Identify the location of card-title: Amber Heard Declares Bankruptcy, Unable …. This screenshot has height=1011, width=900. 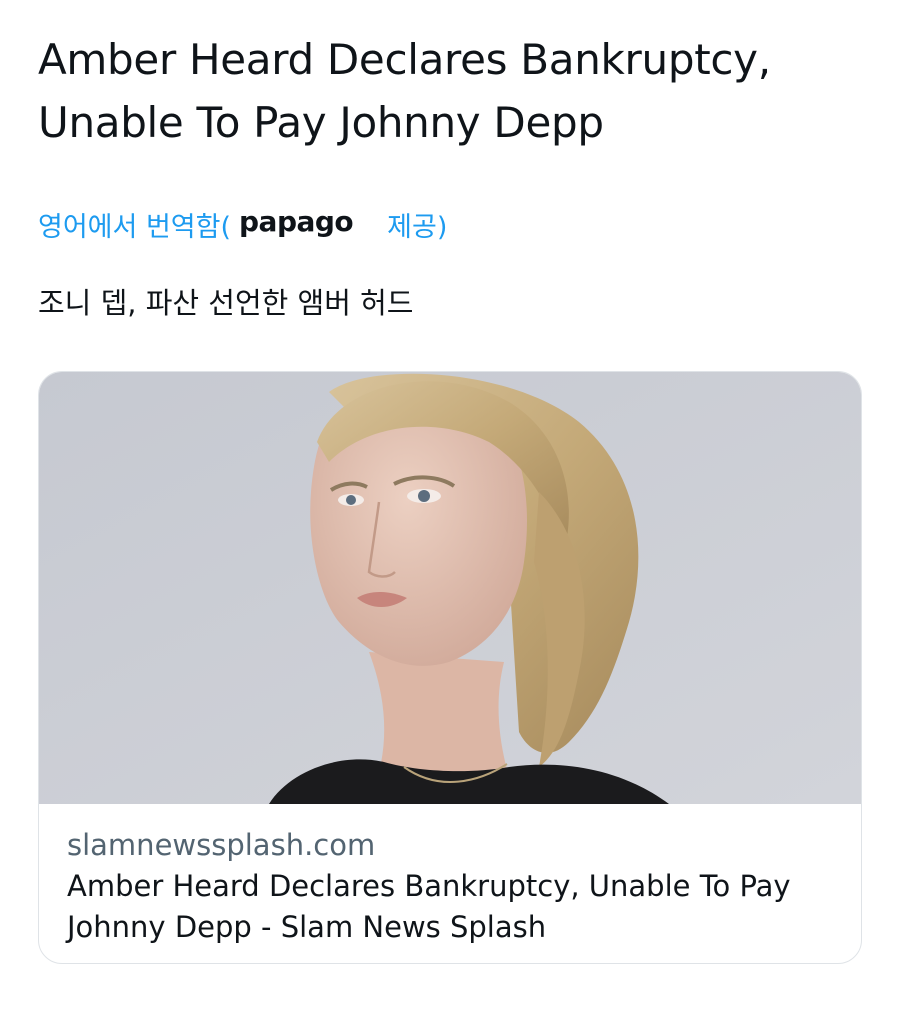
(450, 907).